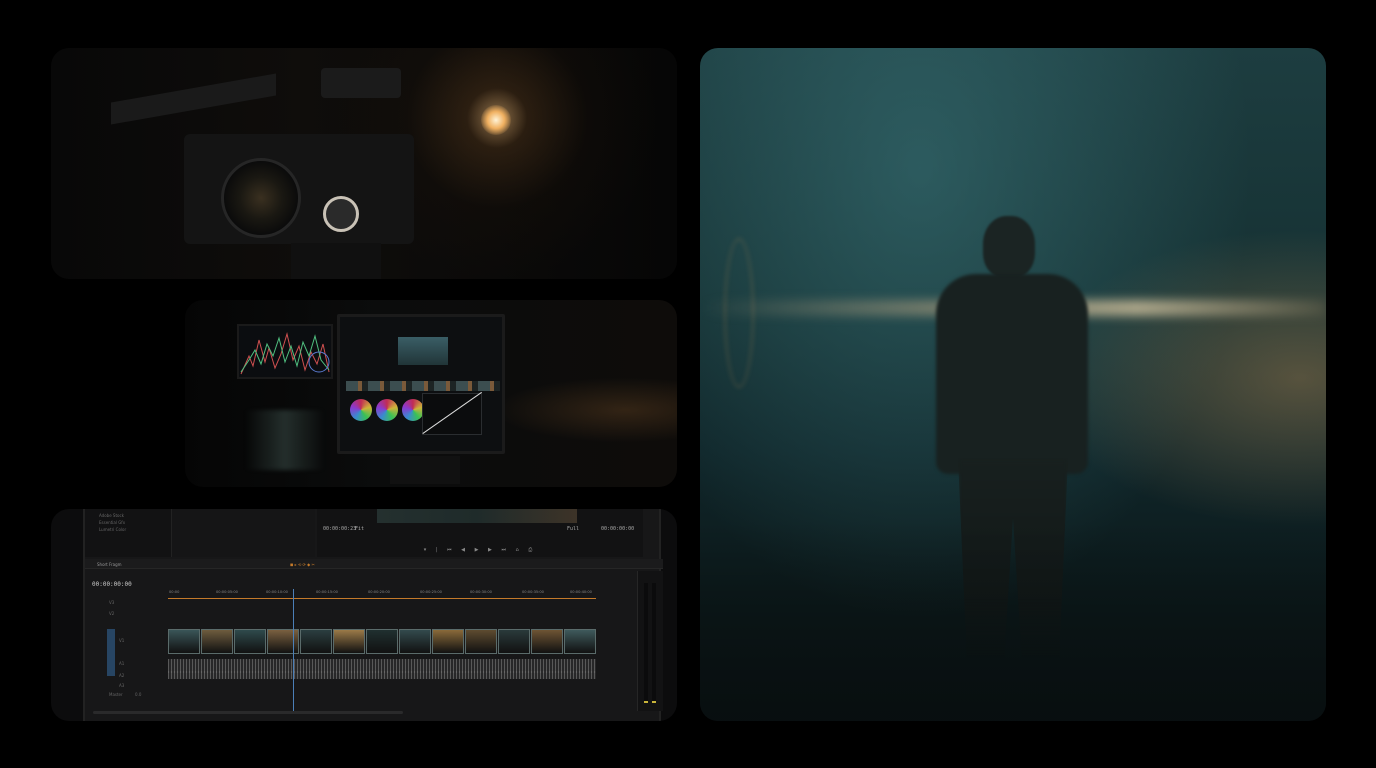 This screenshot has height=768, width=1376. What do you see at coordinates (341, 214) in the screenshot?
I see `follow-focus-wheel` at bounding box center [341, 214].